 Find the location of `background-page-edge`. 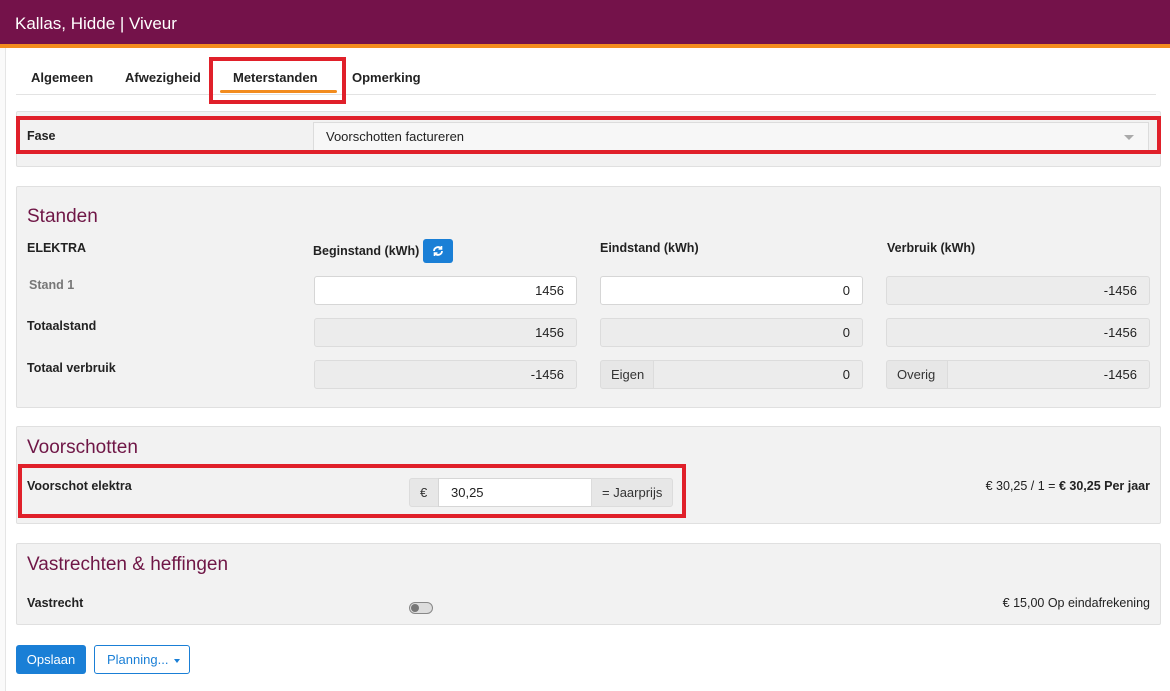

background-page-edge is located at coordinates (3, 369).